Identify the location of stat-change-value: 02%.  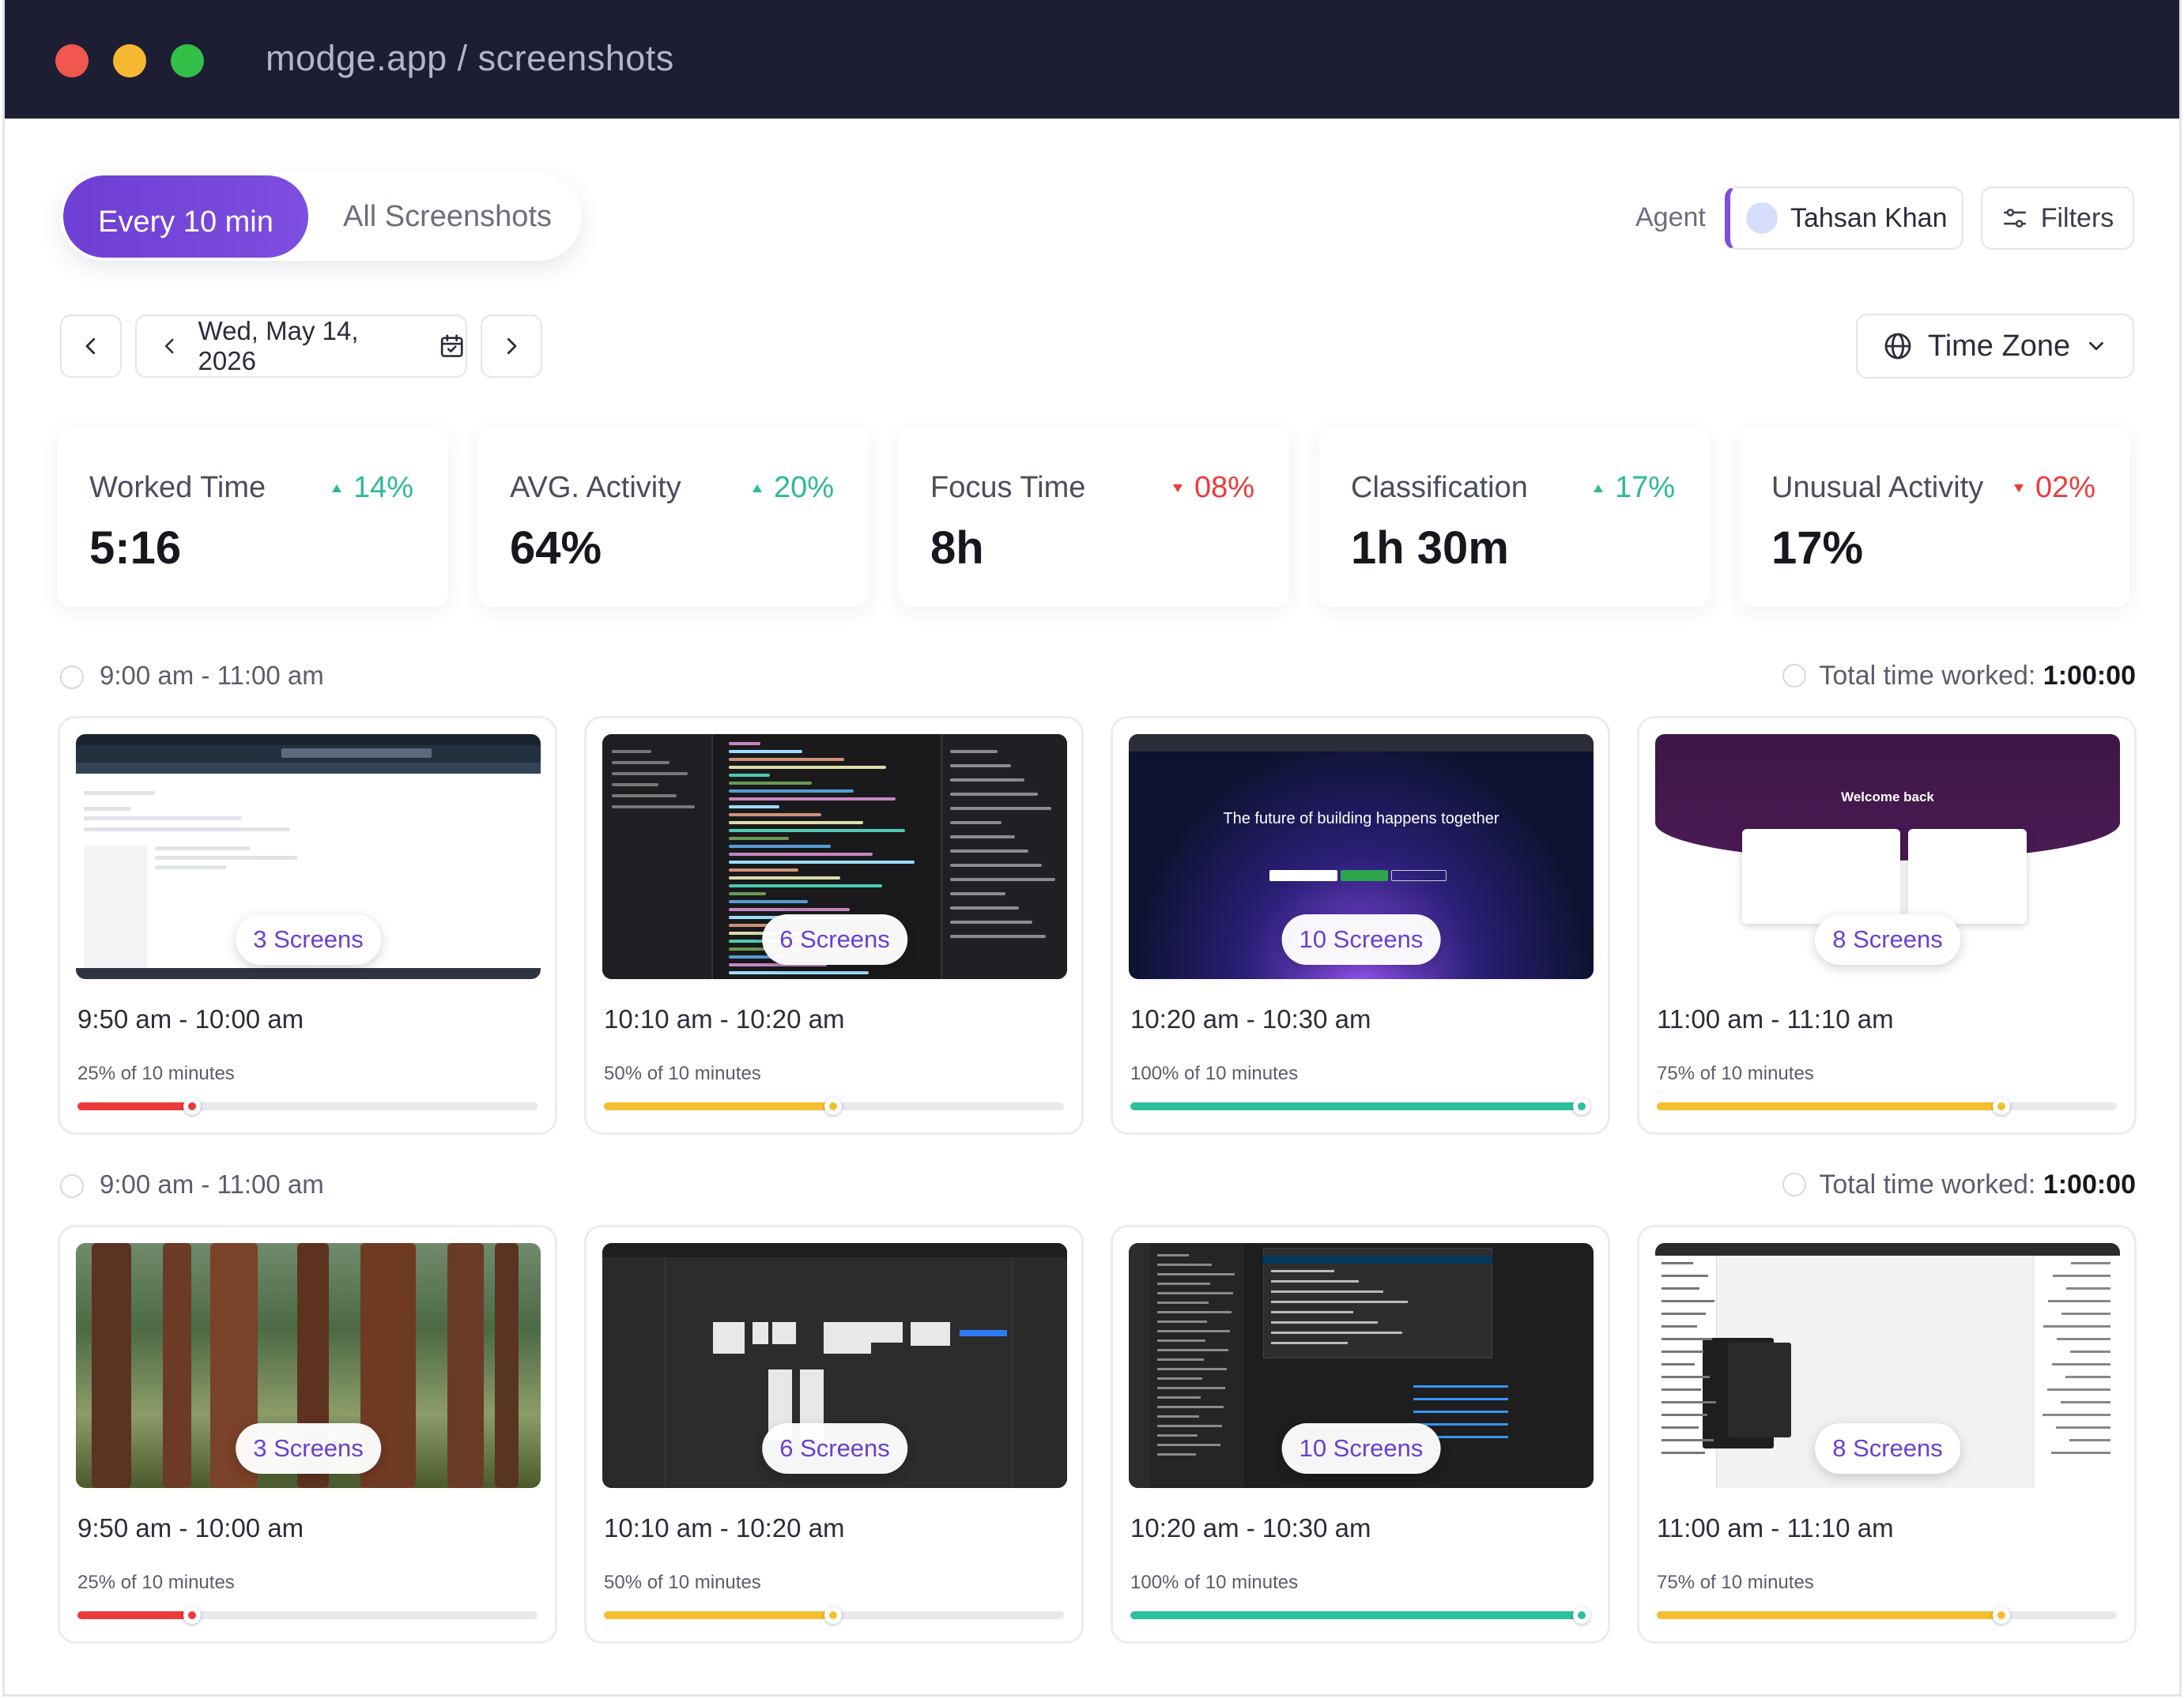
(2065, 488).